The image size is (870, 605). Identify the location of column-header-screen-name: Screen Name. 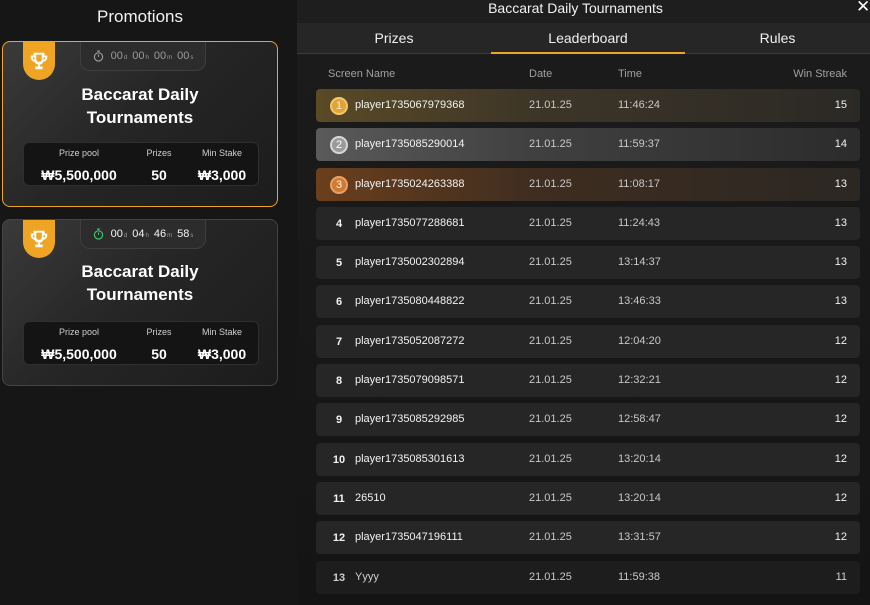
(362, 74).